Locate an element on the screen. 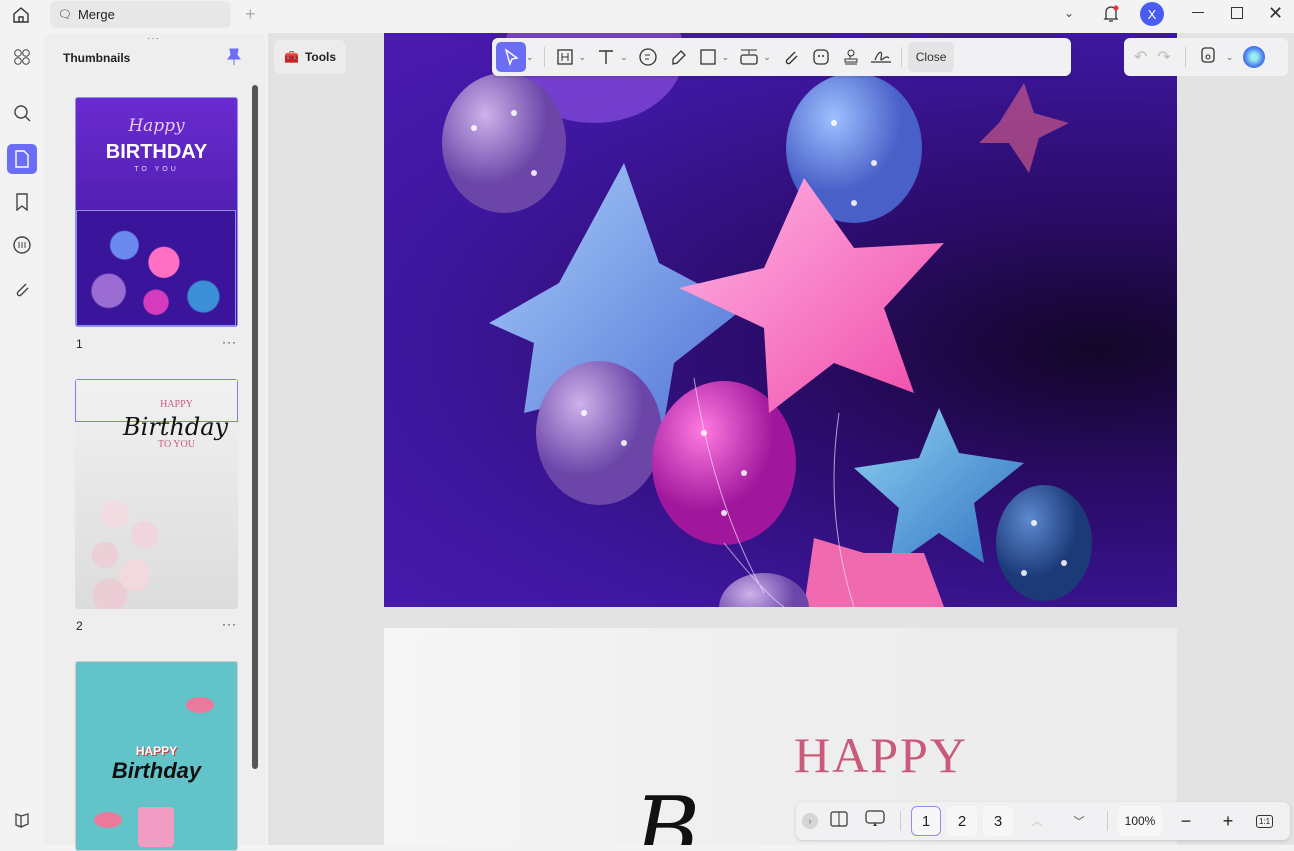 The width and height of the screenshot is (1294, 851). stamp-tool is located at coordinates (851, 57).